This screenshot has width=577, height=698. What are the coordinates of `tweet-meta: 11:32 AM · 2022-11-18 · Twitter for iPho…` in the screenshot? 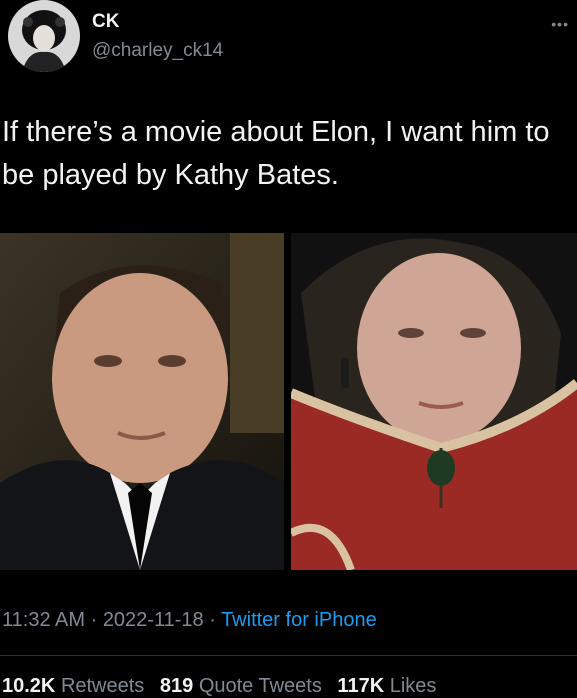 It's located at (189, 620).